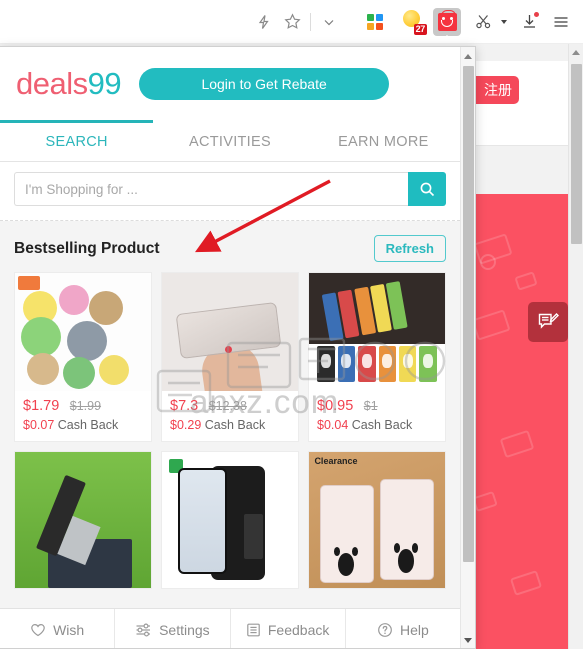 The width and height of the screenshot is (583, 649). I want to click on product-cashback-row: $0.04 Cash Back, so click(377, 428).